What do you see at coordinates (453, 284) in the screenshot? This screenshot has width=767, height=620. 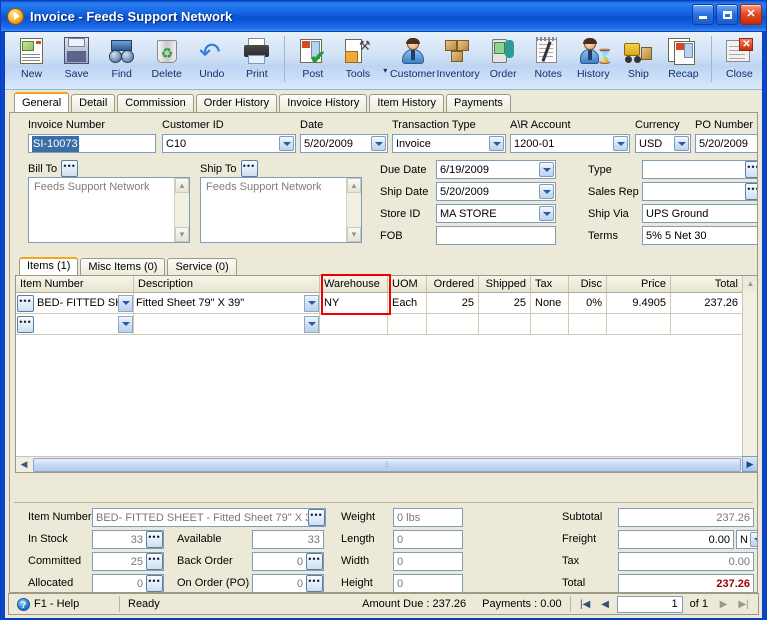 I see `column-header-ordered: Ordered` at bounding box center [453, 284].